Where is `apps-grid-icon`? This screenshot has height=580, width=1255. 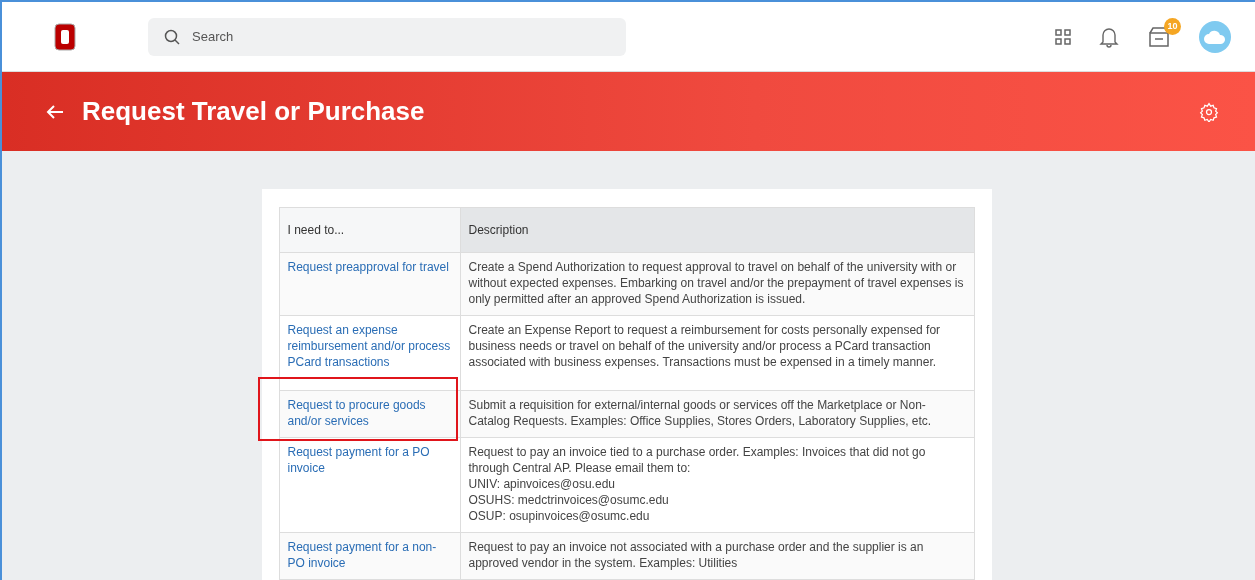
apps-grid-icon is located at coordinates (1063, 36).